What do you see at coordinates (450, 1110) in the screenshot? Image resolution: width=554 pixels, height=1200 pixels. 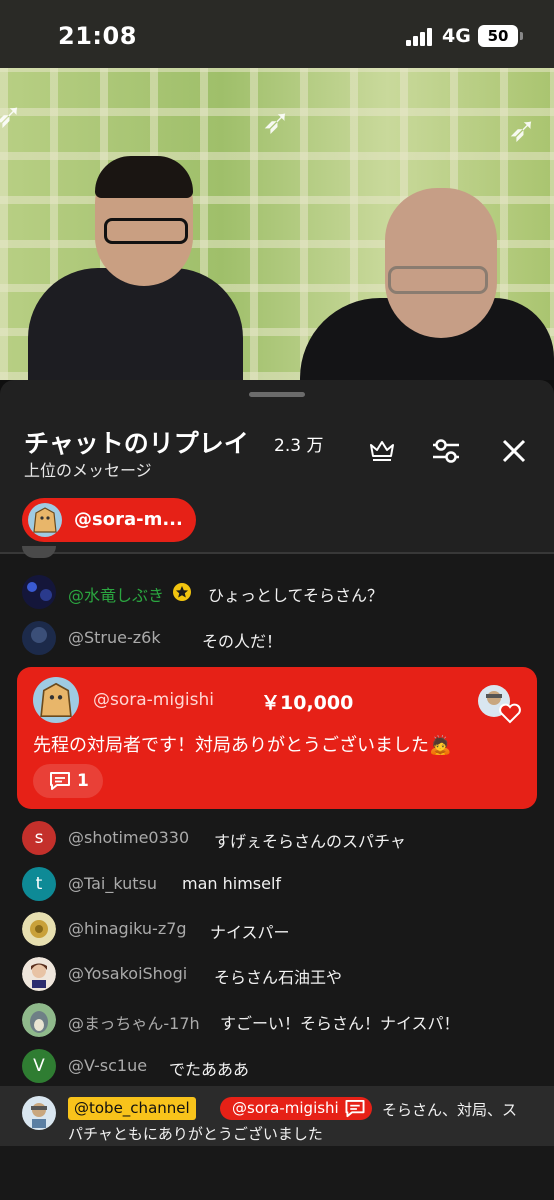 I see `owner-message-text: そらさん、対局、ス` at bounding box center [450, 1110].